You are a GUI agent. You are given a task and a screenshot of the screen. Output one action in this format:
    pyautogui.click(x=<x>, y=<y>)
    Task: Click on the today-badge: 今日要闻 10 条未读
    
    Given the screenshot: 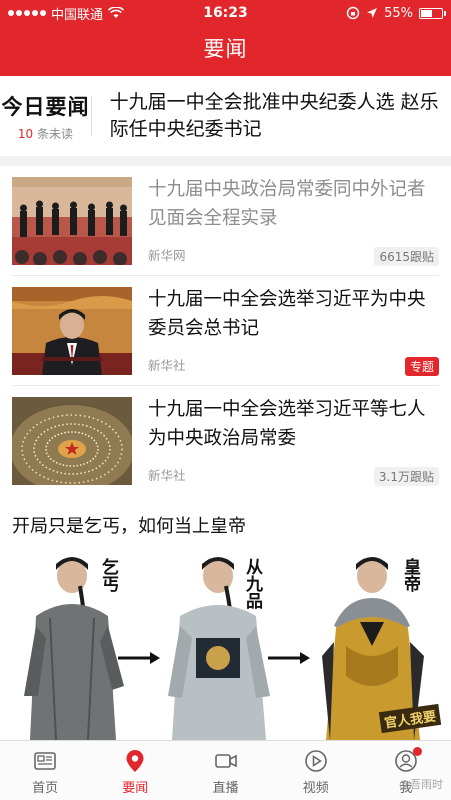 What is the action you would take?
    pyautogui.click(x=45, y=116)
    